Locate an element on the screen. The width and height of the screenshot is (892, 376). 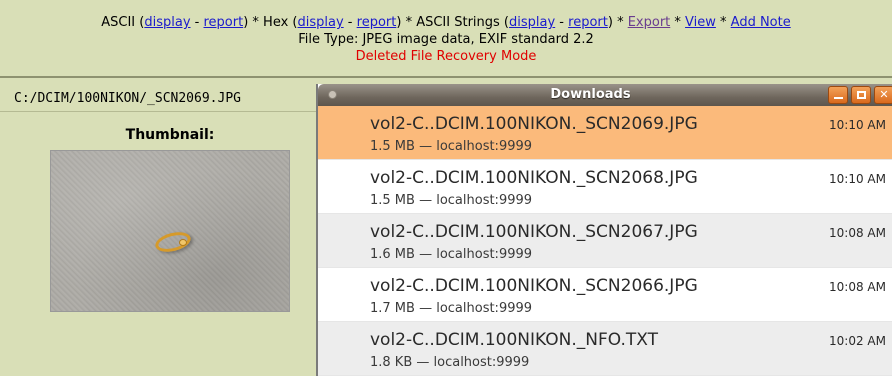
download-filename: vol2-C..DCIM.100NIKON._SCN2067.JPG is located at coordinates (534, 232).